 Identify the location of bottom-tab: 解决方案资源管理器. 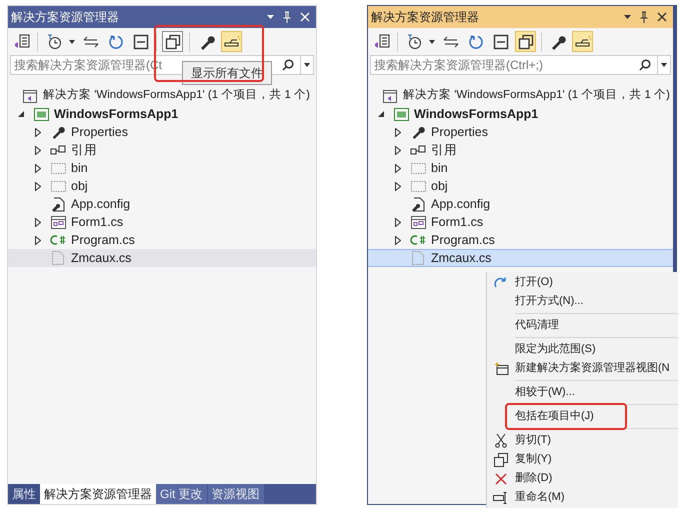
(98, 494).